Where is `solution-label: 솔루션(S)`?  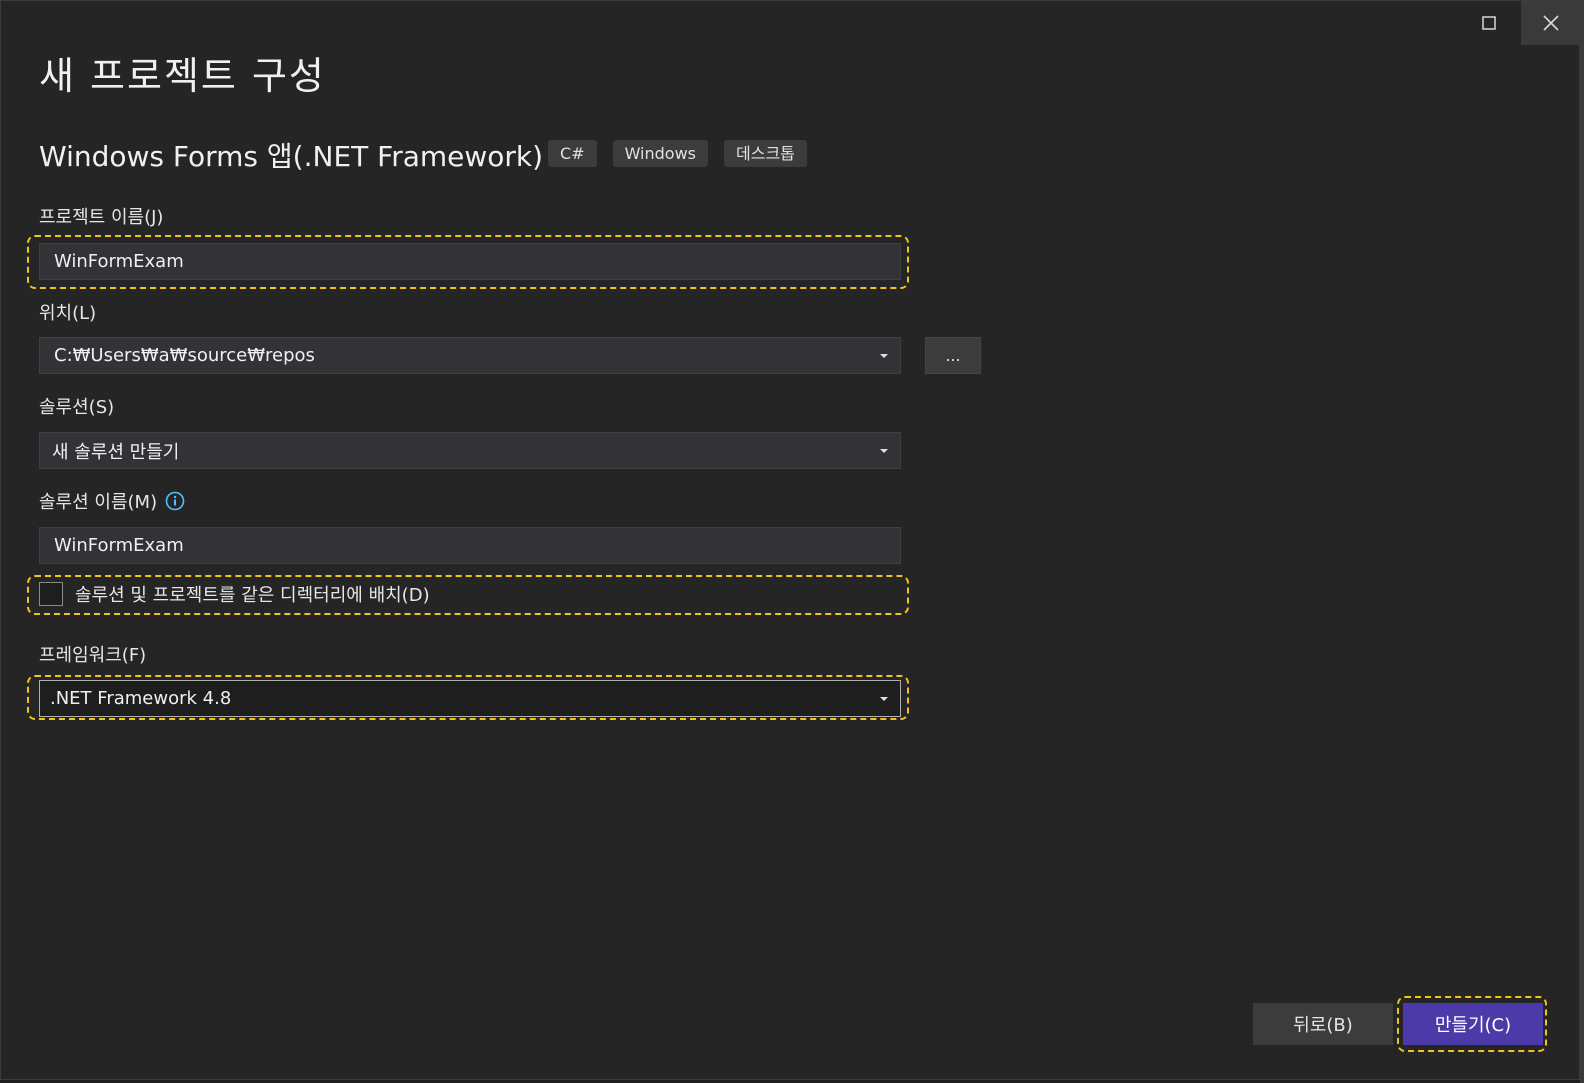 solution-label: 솔루션(S) is located at coordinates (77, 407).